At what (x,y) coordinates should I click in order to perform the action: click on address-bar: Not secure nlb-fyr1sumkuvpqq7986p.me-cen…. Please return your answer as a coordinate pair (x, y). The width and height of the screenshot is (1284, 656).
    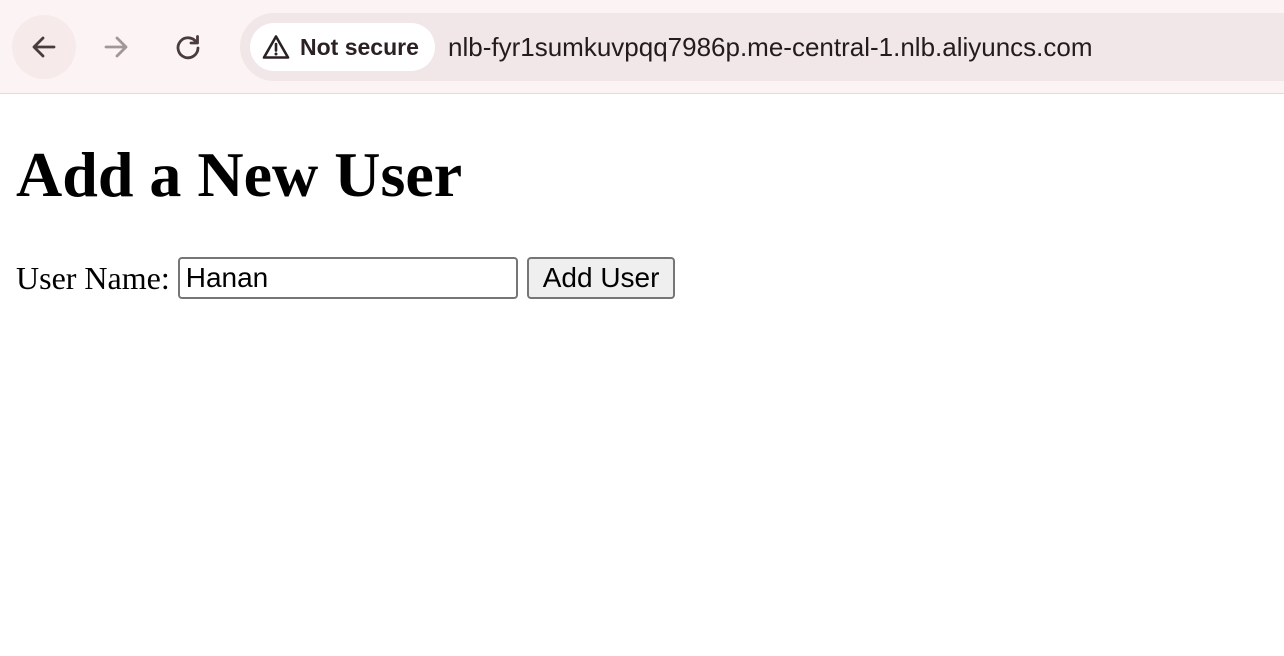
    Looking at the image, I should click on (762, 47).